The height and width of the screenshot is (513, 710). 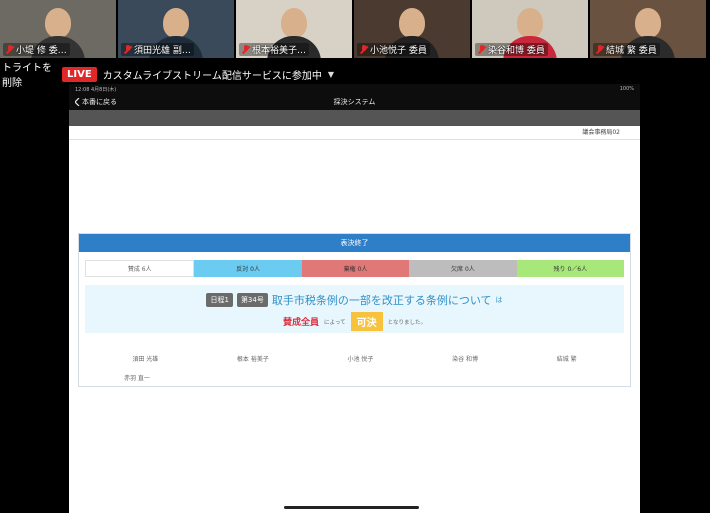 I want to click on back-button: 本番に戻る, so click(x=93, y=102).